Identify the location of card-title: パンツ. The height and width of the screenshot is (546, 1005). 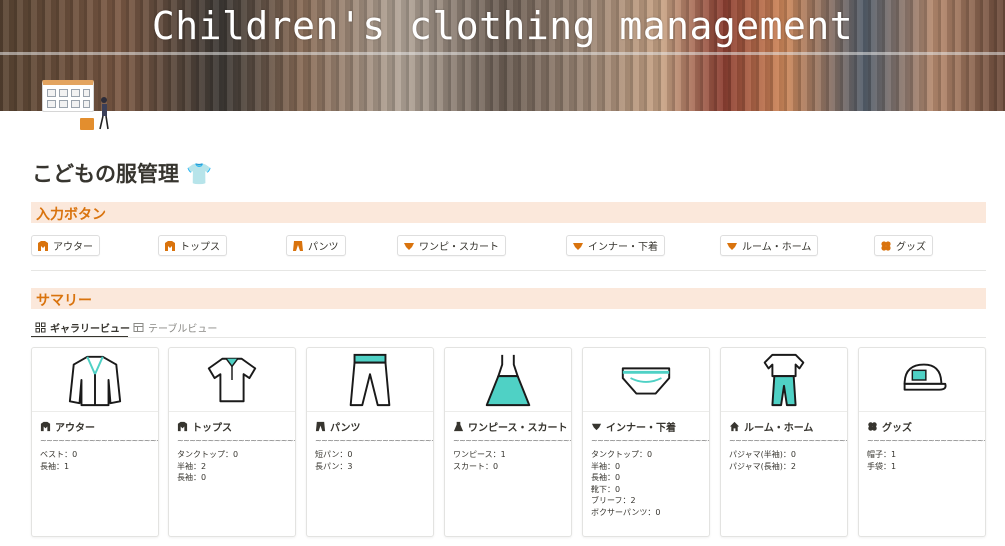
(338, 426).